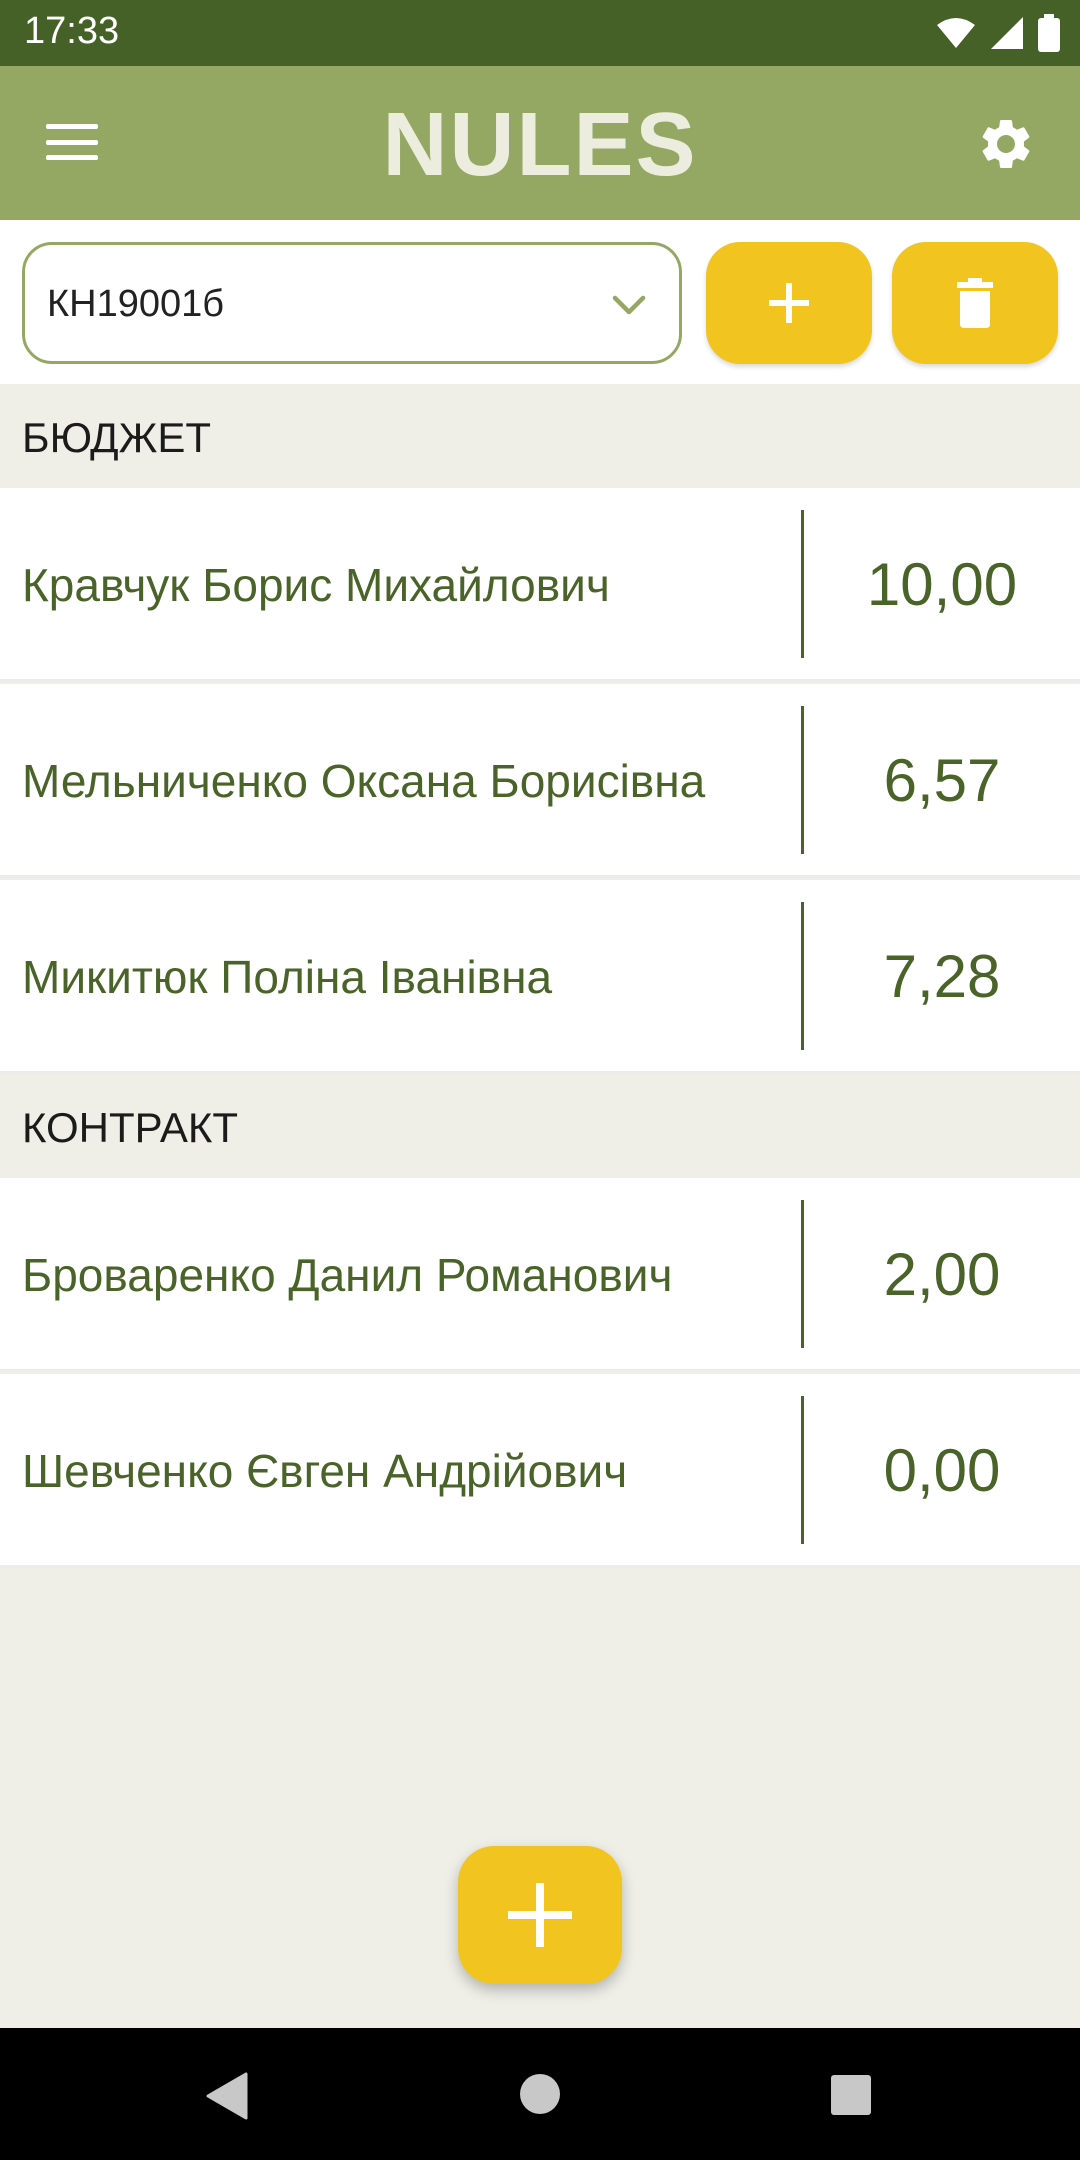 Image resolution: width=1080 pixels, height=2160 pixels. I want to click on back-icon, so click(226, 2096).